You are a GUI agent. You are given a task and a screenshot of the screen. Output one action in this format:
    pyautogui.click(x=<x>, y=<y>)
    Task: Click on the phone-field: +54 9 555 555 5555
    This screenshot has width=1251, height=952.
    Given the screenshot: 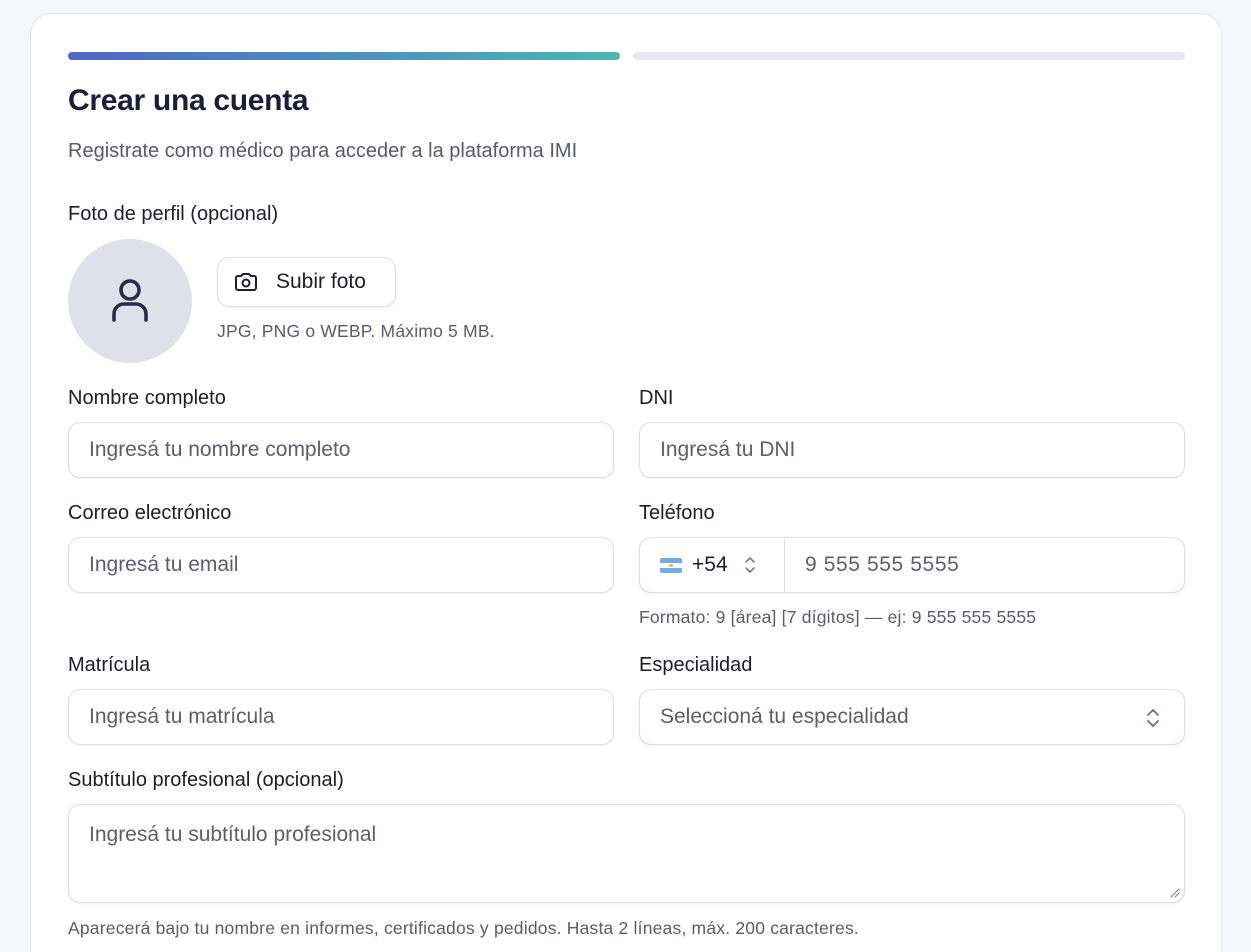 What is the action you would take?
    pyautogui.click(x=912, y=565)
    